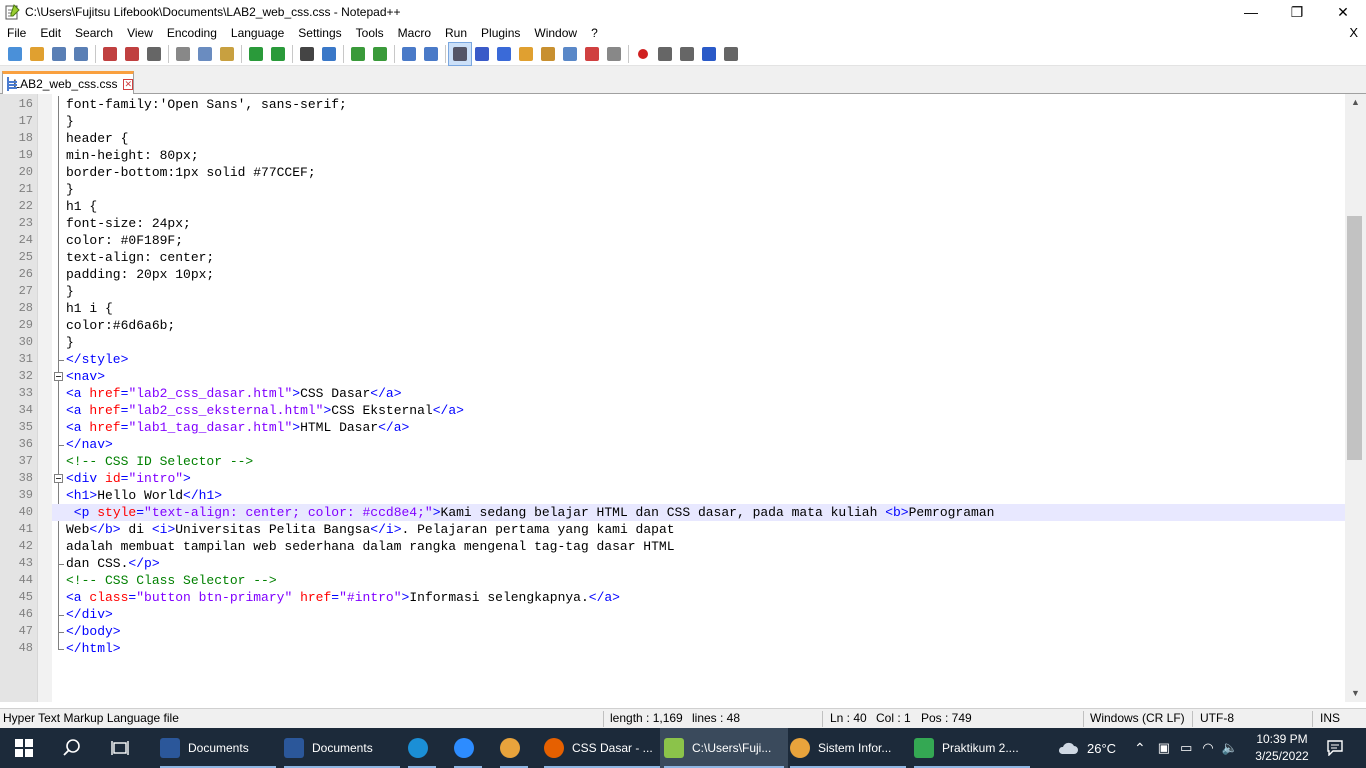 This screenshot has width=1366, height=768. I want to click on zoom-in-icon, so click(358, 54).